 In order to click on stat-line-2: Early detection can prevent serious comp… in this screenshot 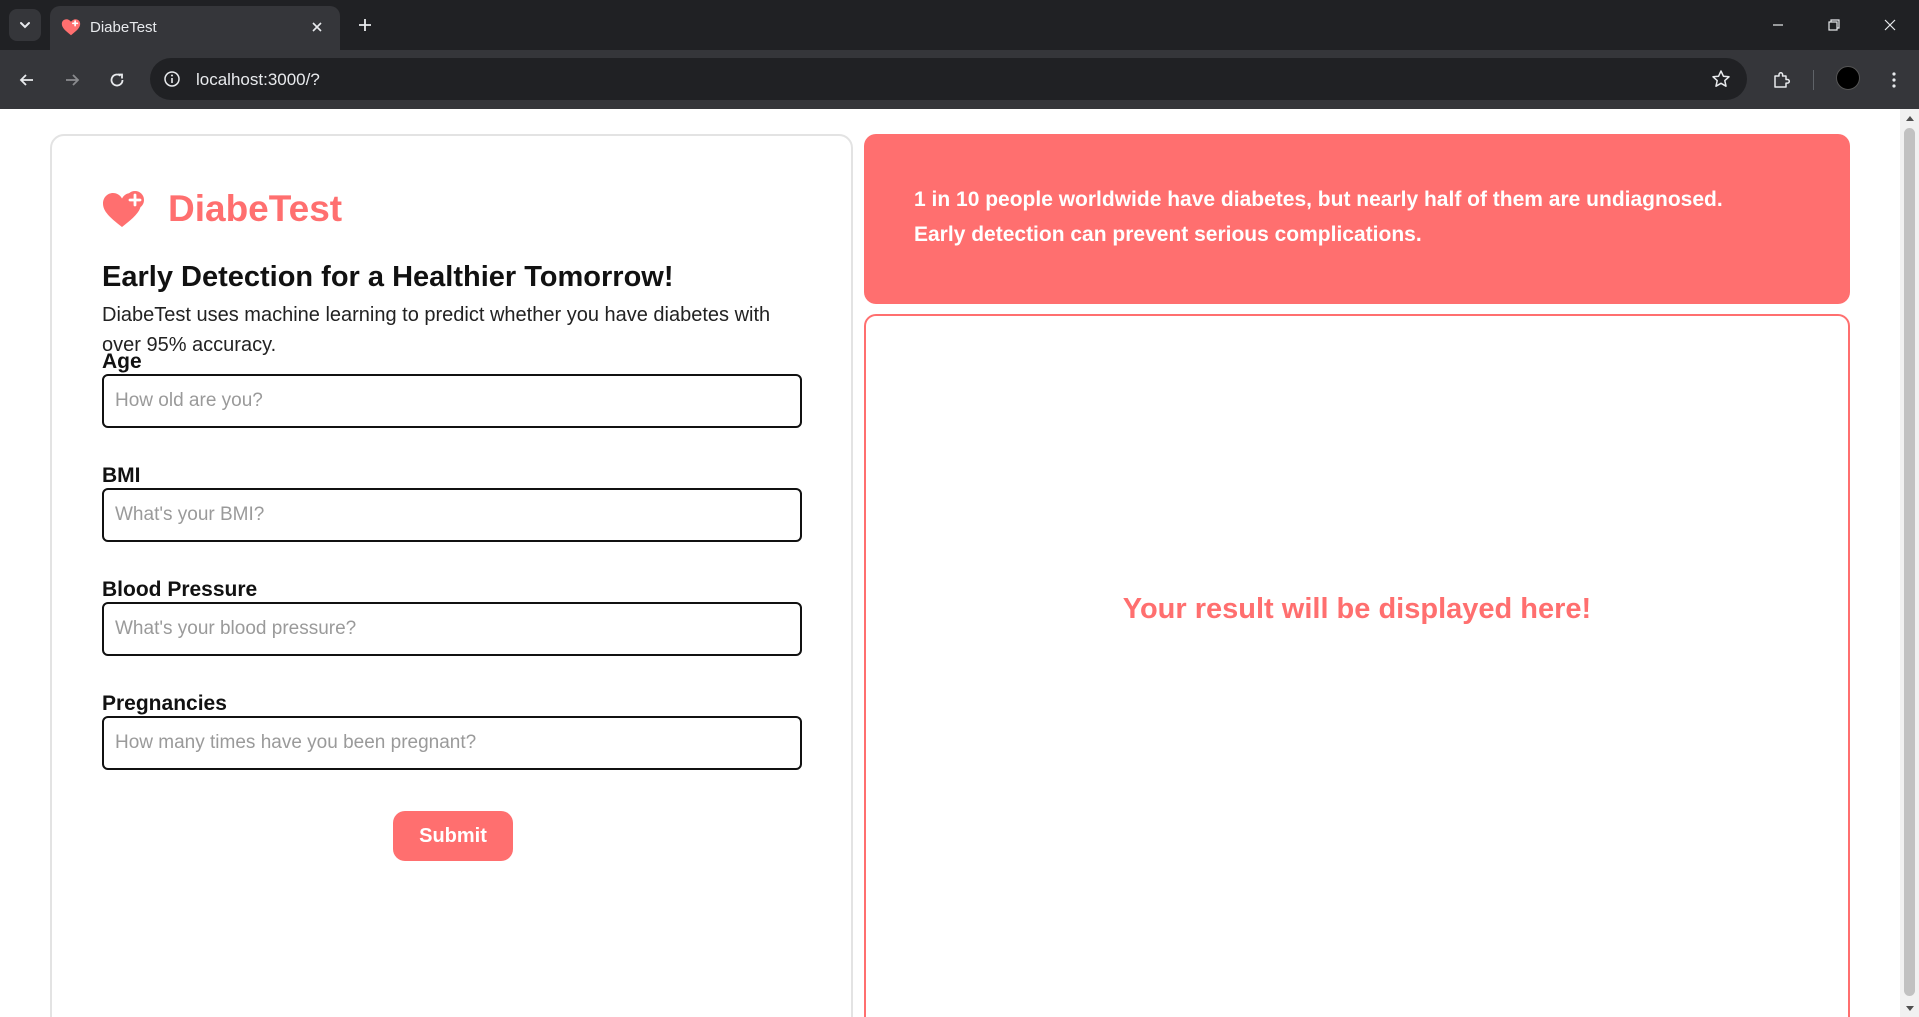, I will do `click(1168, 234)`.